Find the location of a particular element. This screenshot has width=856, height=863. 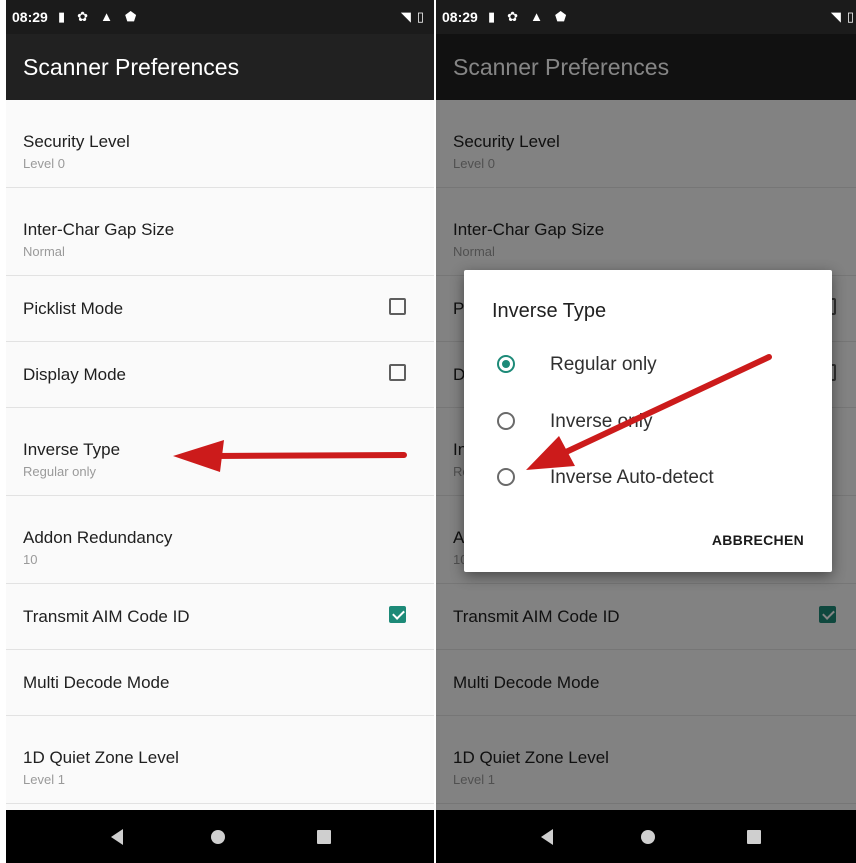

setting-label: Picklist Mode is located at coordinates (73, 308).